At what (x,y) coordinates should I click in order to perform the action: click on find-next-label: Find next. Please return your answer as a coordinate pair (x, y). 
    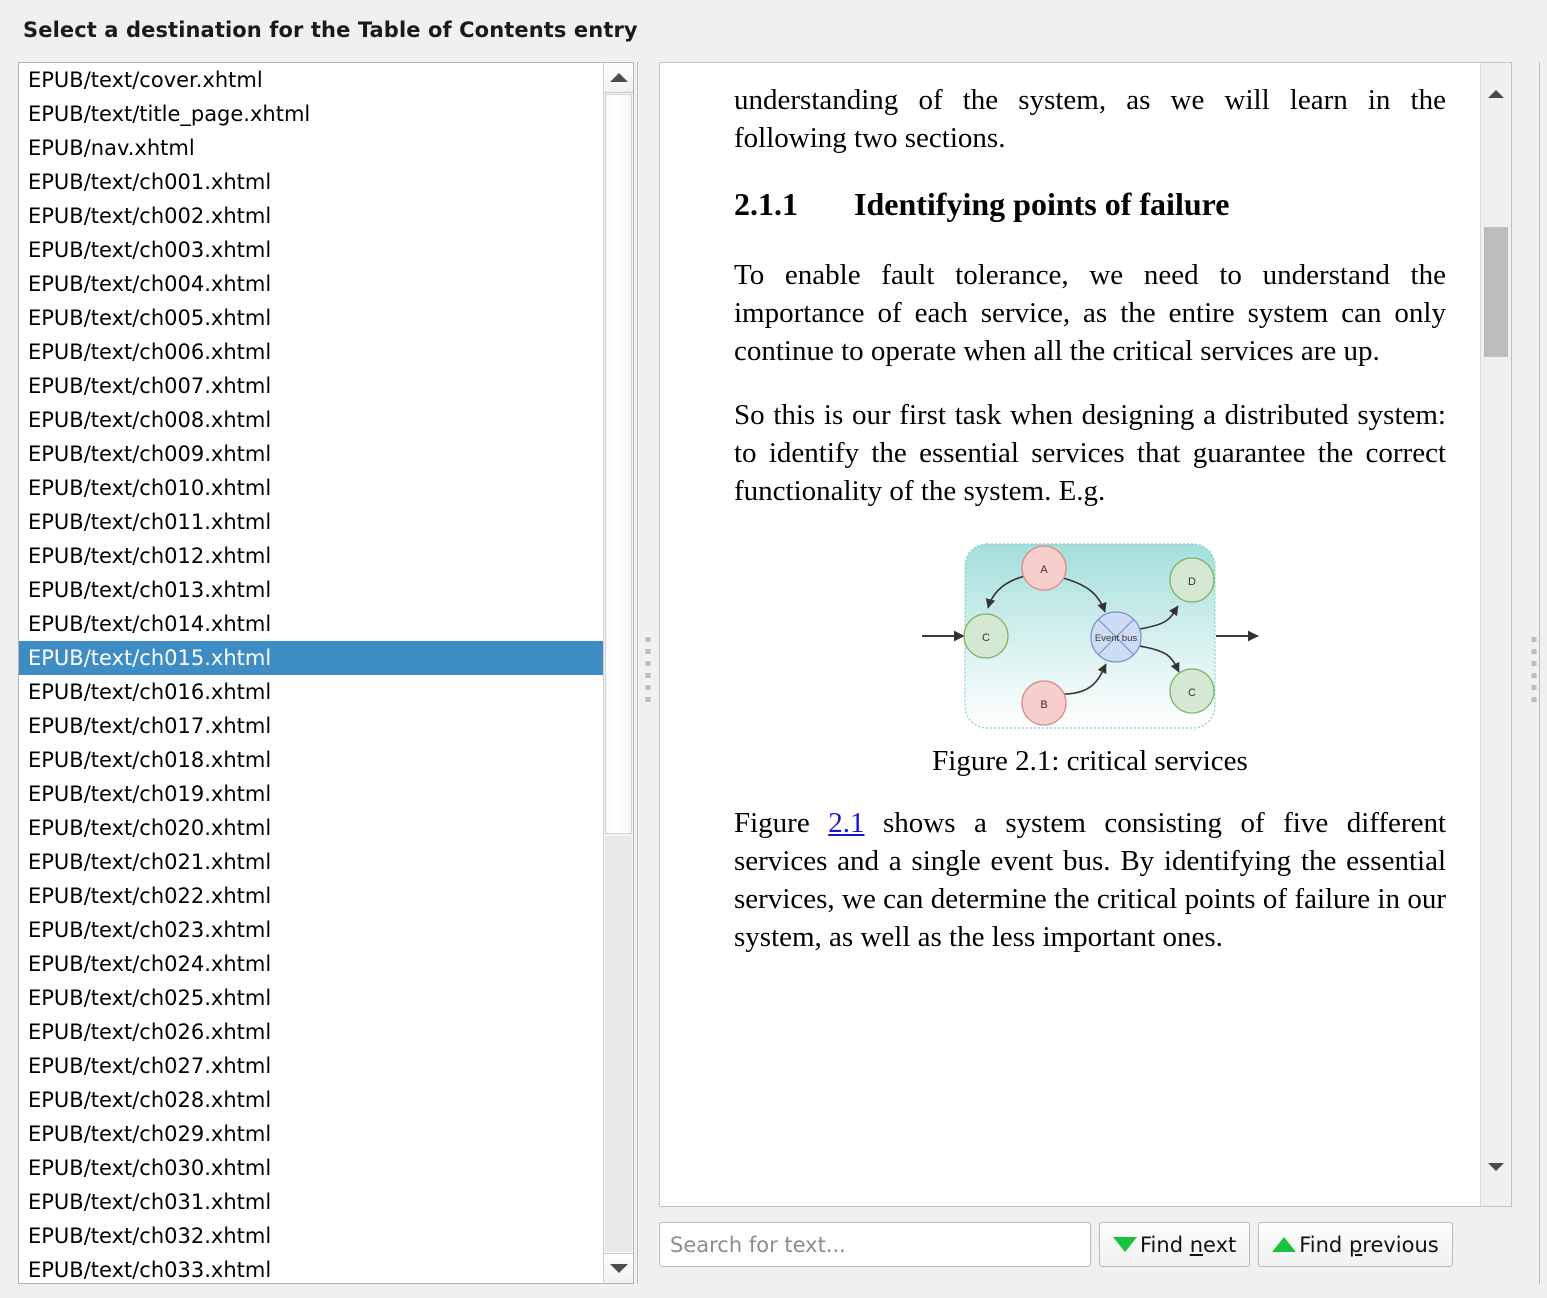
    Looking at the image, I should click on (1188, 1244).